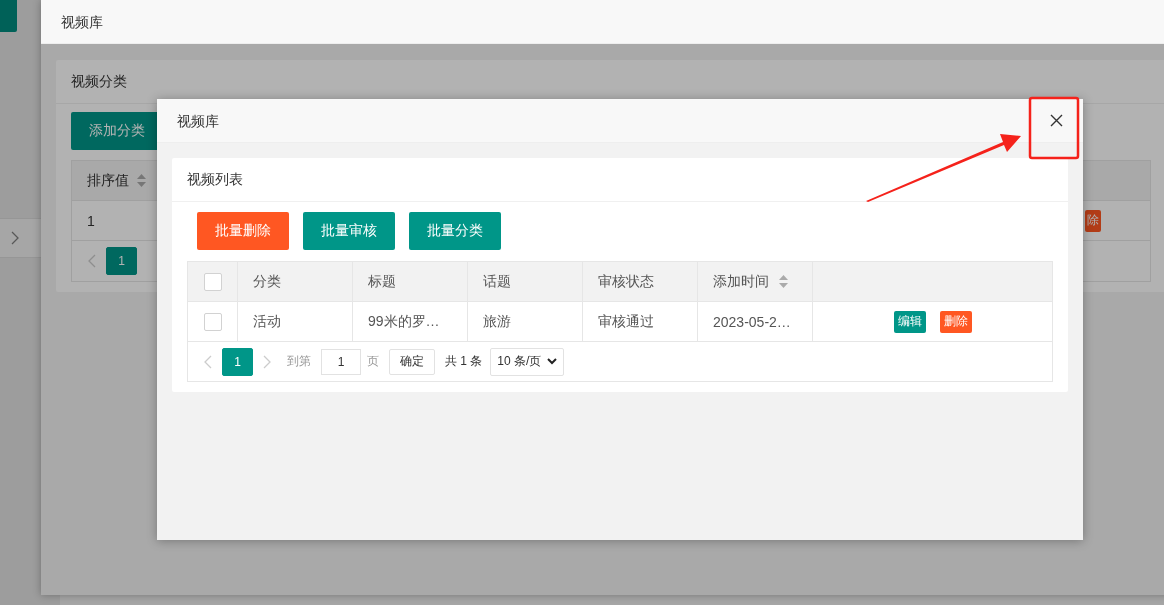 The width and height of the screenshot is (1164, 605). Describe the element at coordinates (525, 321) in the screenshot. I see `table-cell: 旅游` at that location.